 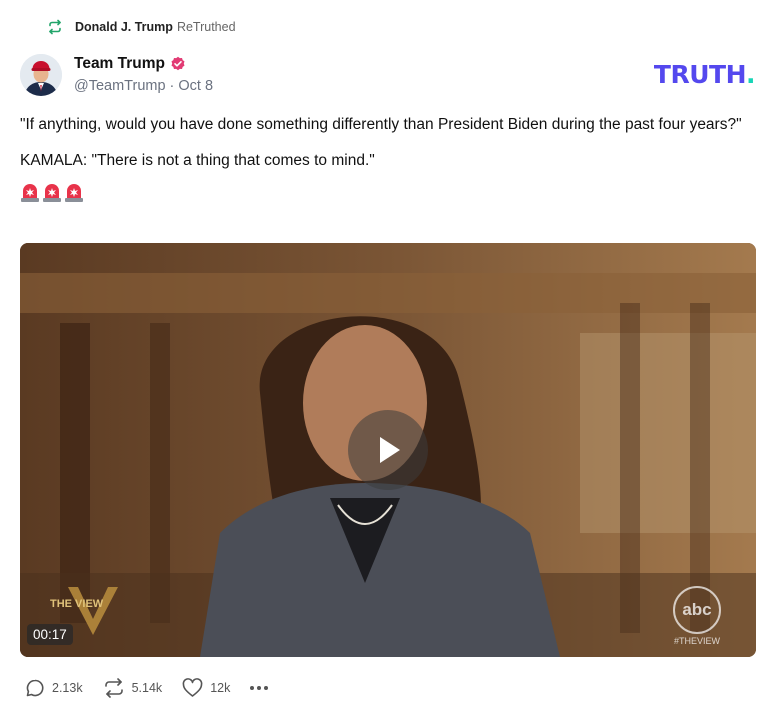 What do you see at coordinates (696, 641) in the screenshot?
I see `network-hashtag: #THEVIEW` at bounding box center [696, 641].